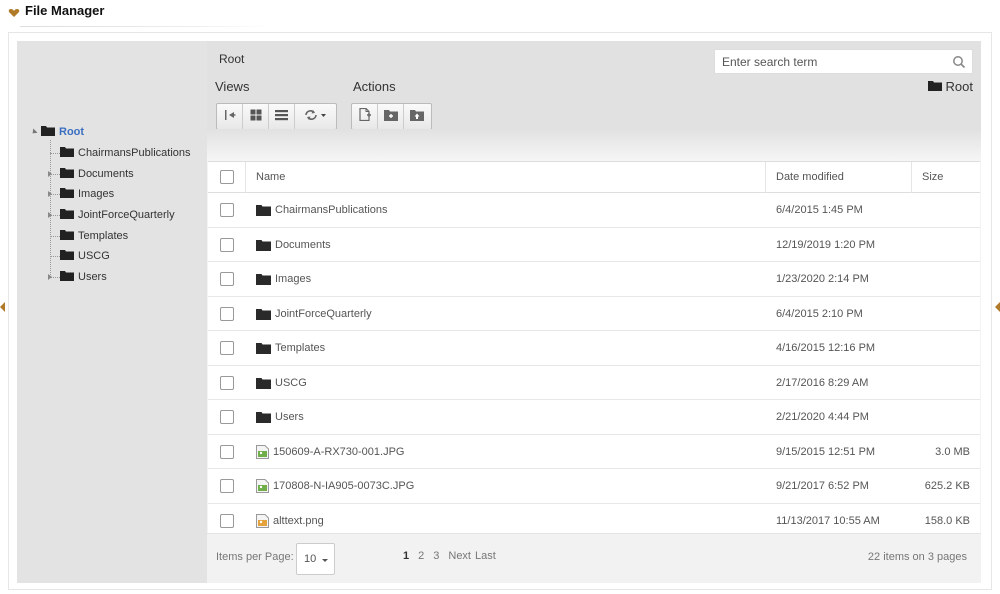 The height and width of the screenshot is (594, 1000). Describe the element at coordinates (14, 14) in the screenshot. I see `heart-icon` at that location.